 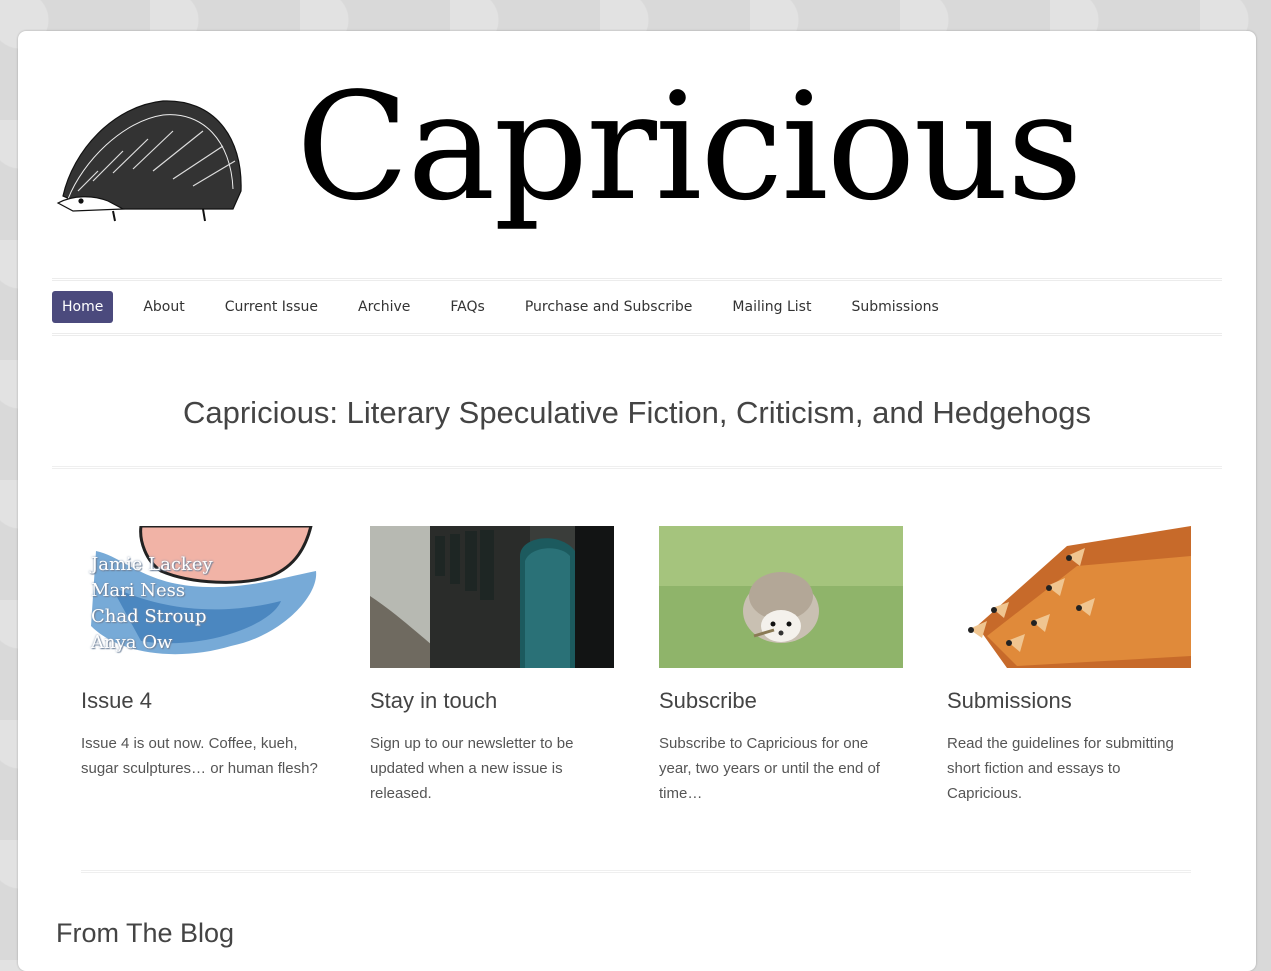 I want to click on nav-item-home: Home, so click(x=83, y=307).